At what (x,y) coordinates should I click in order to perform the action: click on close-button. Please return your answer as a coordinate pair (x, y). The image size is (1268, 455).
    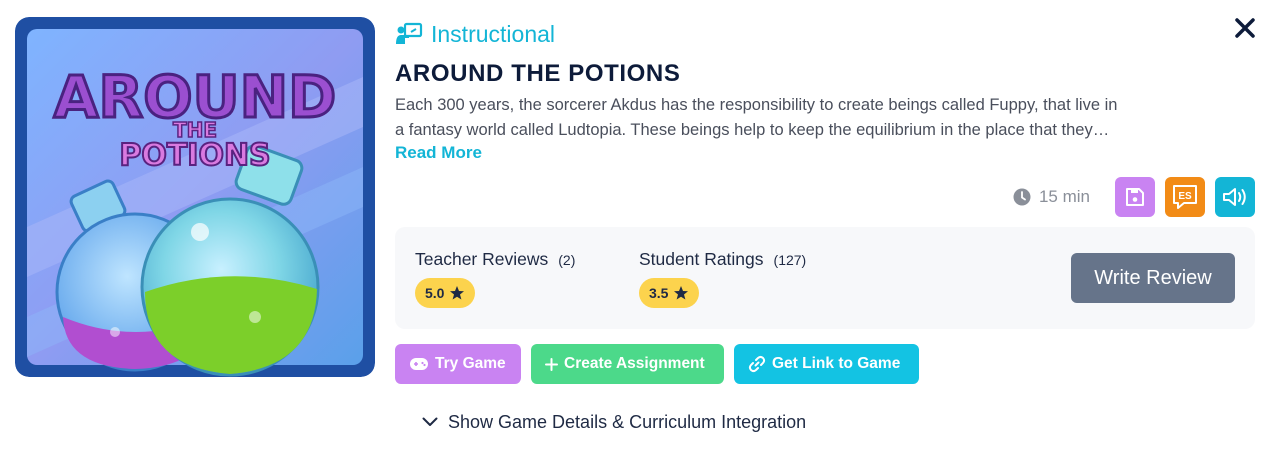
    Looking at the image, I should click on (1245, 28).